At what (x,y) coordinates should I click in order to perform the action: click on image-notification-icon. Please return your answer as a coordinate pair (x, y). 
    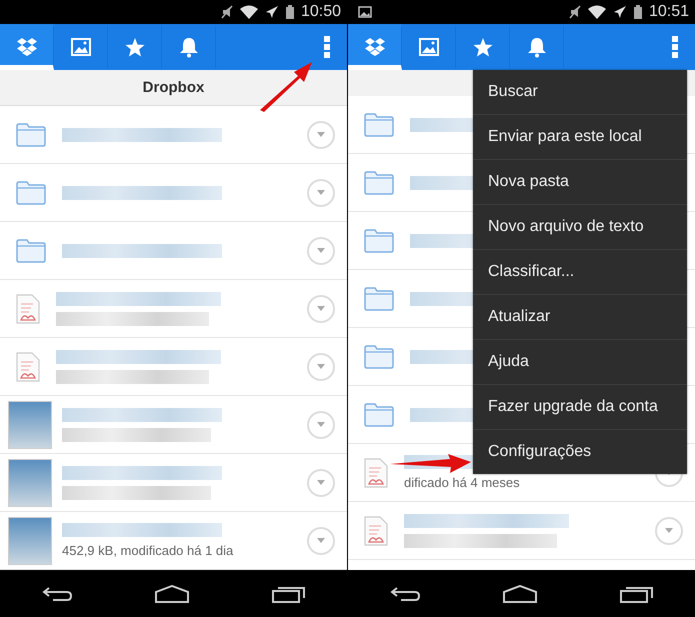
    Looking at the image, I should click on (365, 12).